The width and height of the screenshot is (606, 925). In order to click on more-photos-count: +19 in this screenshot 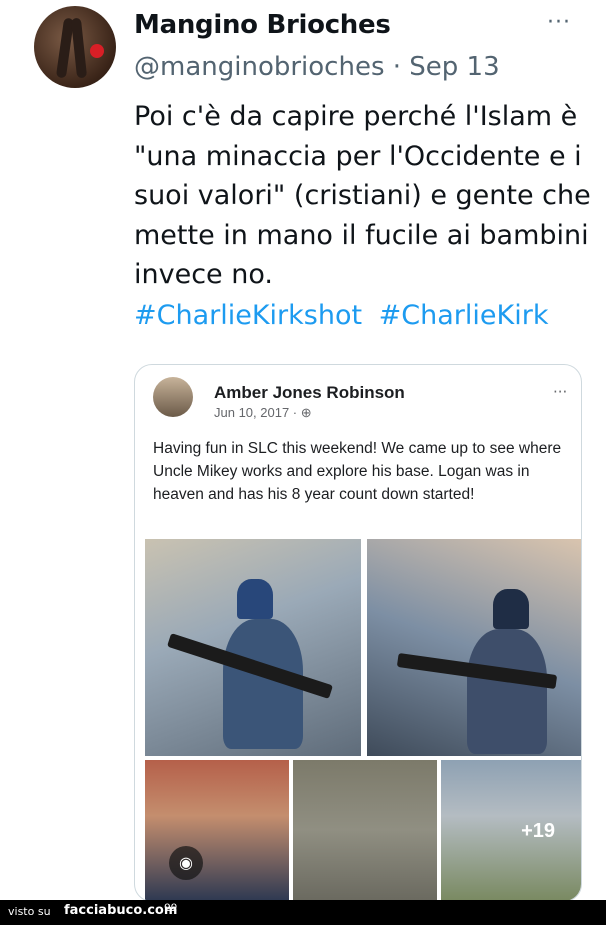, I will do `click(538, 831)`.